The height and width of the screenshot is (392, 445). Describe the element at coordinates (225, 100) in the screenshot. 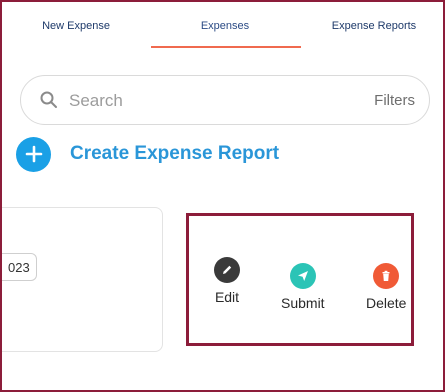

I see `search-bar: Search Filters` at that location.